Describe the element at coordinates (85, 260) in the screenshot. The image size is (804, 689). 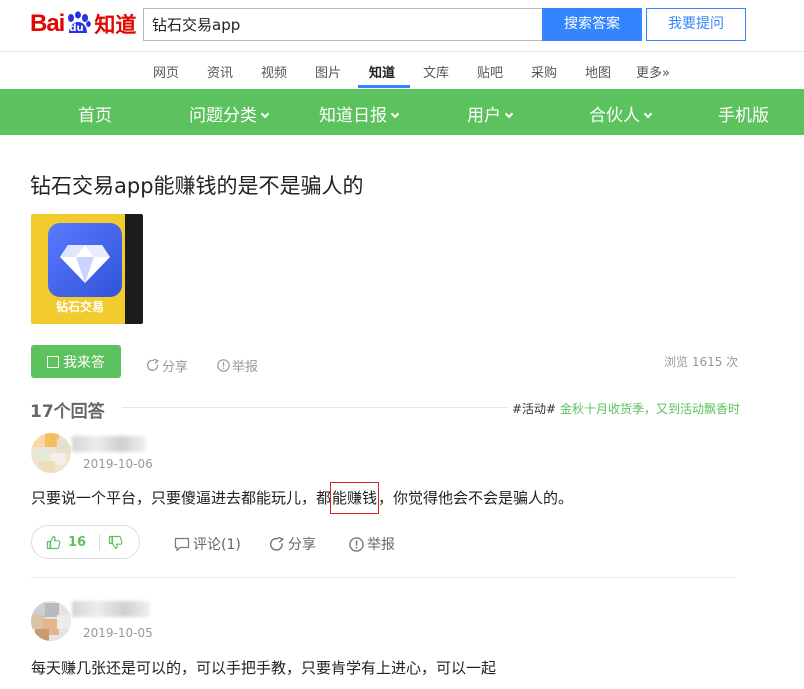
I see `diamond-app-icon` at that location.